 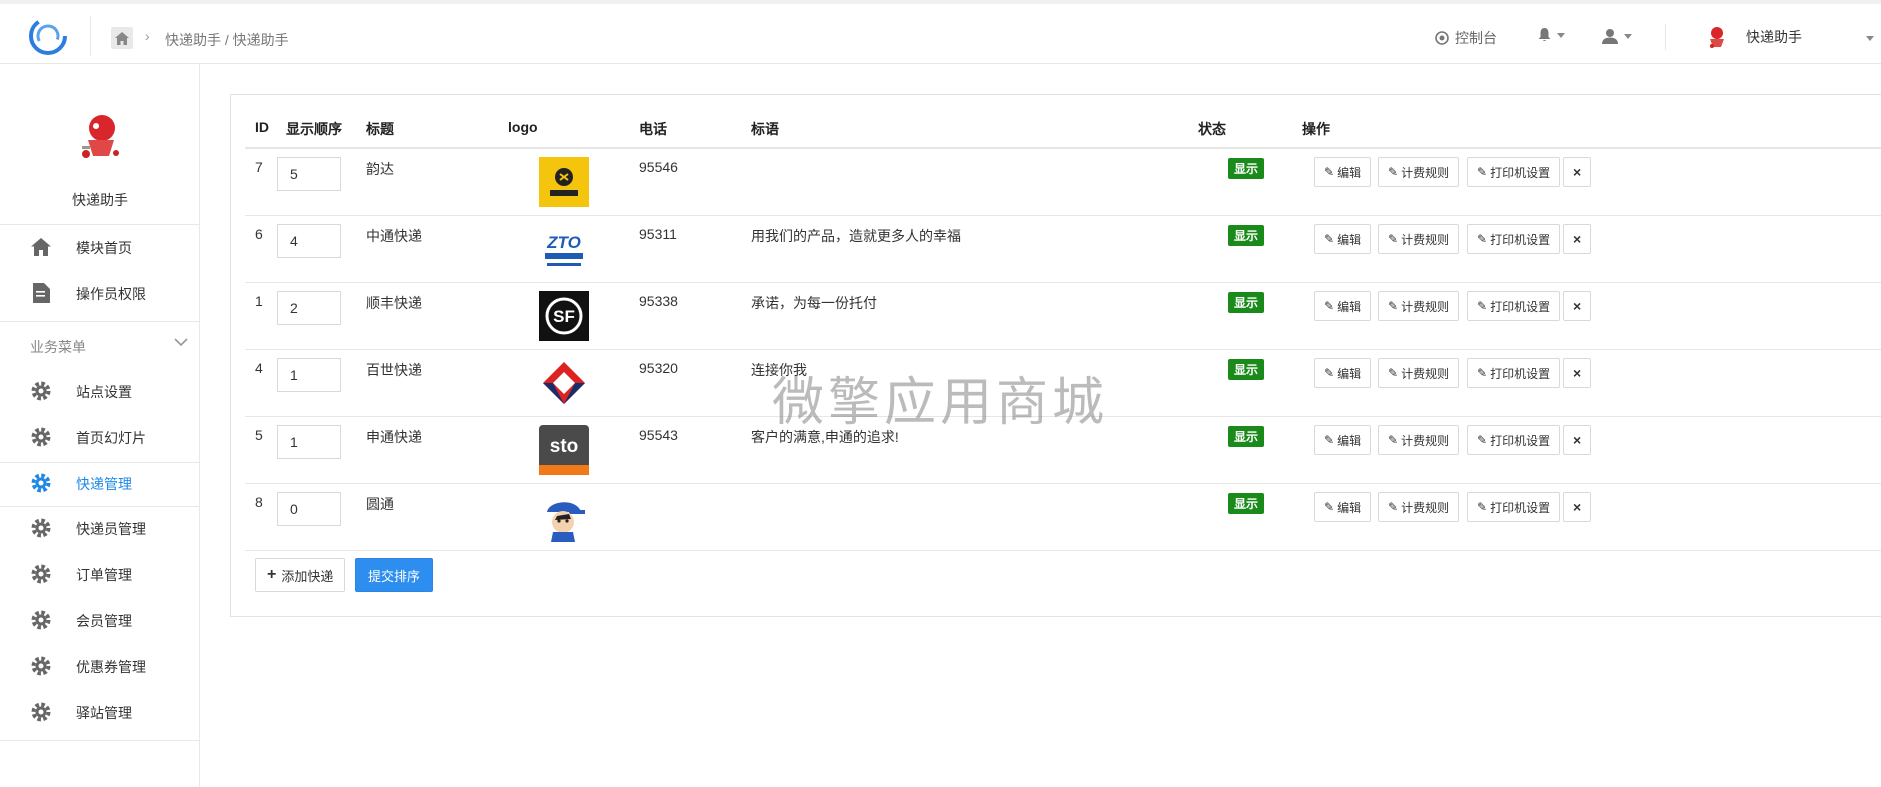 What do you see at coordinates (259, 435) in the screenshot?
I see `row-id: 5` at bounding box center [259, 435].